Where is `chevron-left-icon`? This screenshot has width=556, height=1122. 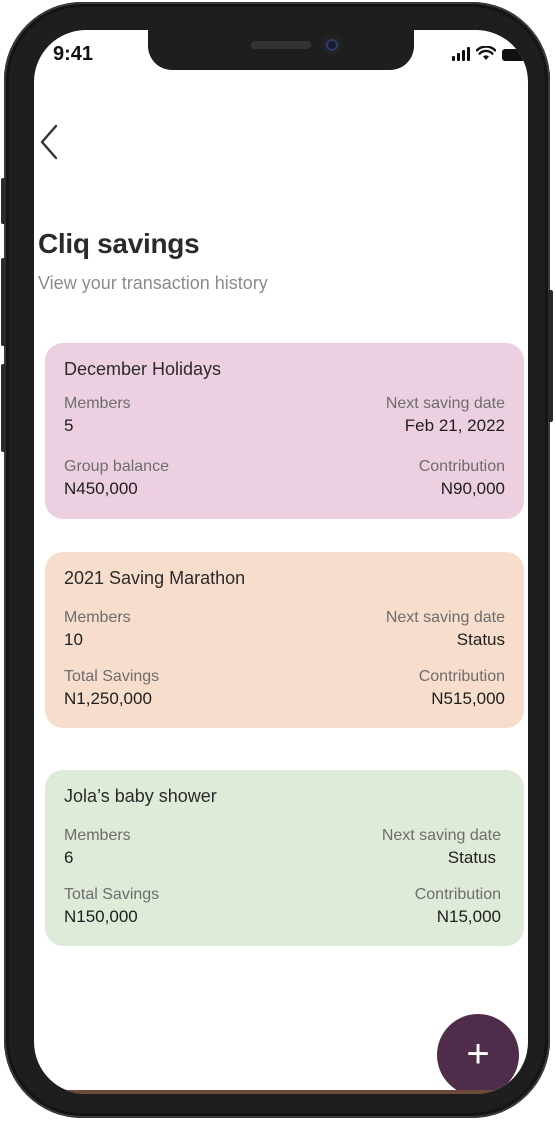
chevron-left-icon is located at coordinates (49, 142).